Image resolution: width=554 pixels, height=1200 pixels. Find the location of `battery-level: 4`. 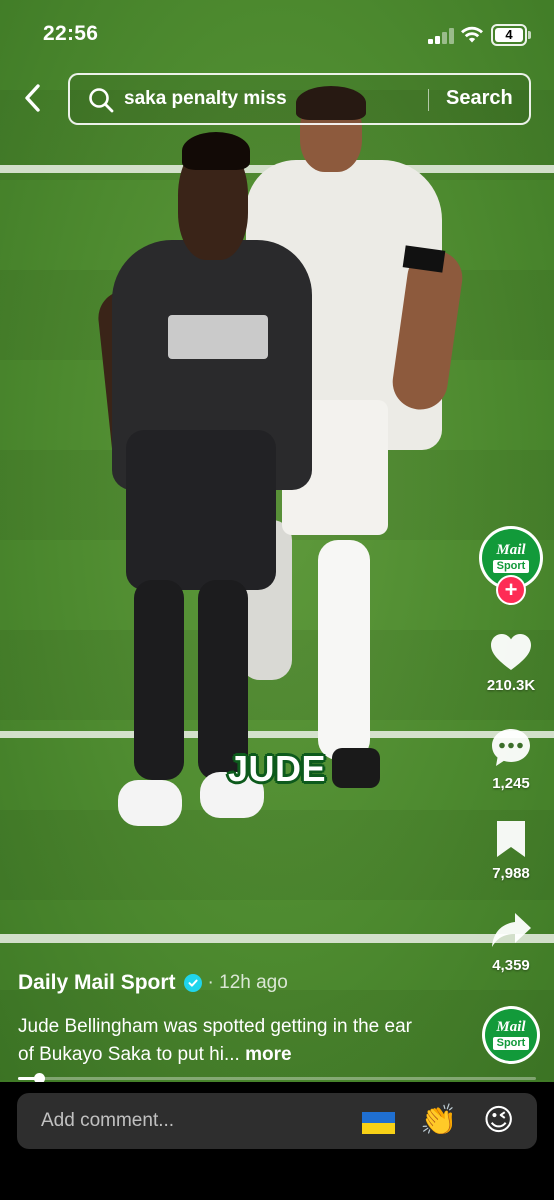

battery-level: 4 is located at coordinates (509, 35).